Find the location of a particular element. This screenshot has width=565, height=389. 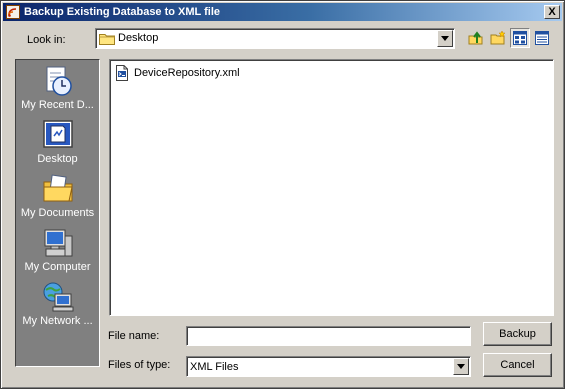

close-icon: X is located at coordinates (552, 12).